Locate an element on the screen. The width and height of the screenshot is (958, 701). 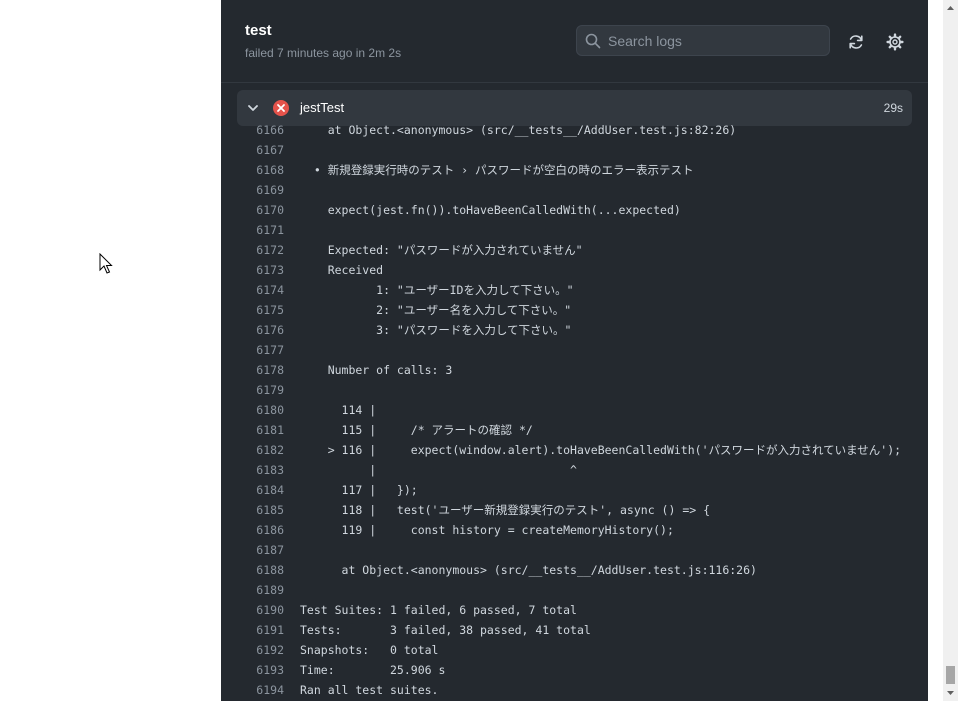
log-line-text: Tests: 3 failed, 38 passed, 41 total is located at coordinates (445, 630).